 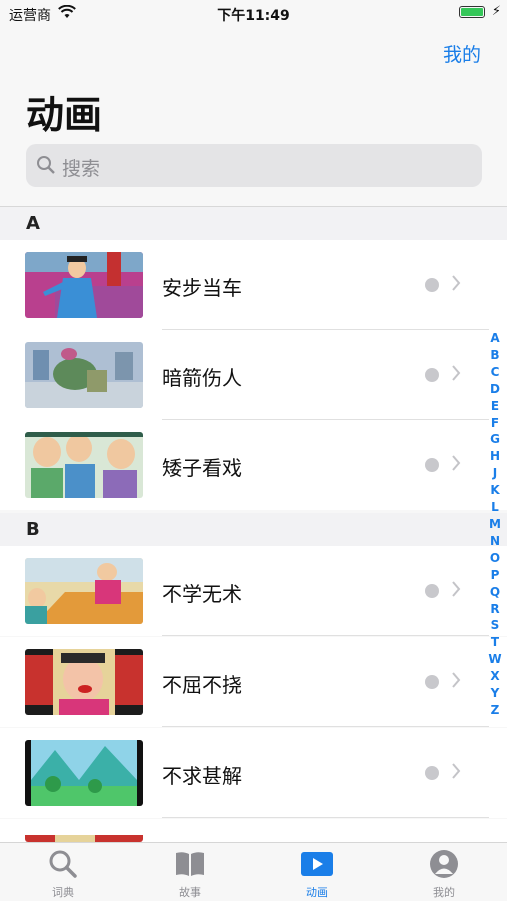 What do you see at coordinates (495, 558) in the screenshot?
I see `index-letter-o: O` at bounding box center [495, 558].